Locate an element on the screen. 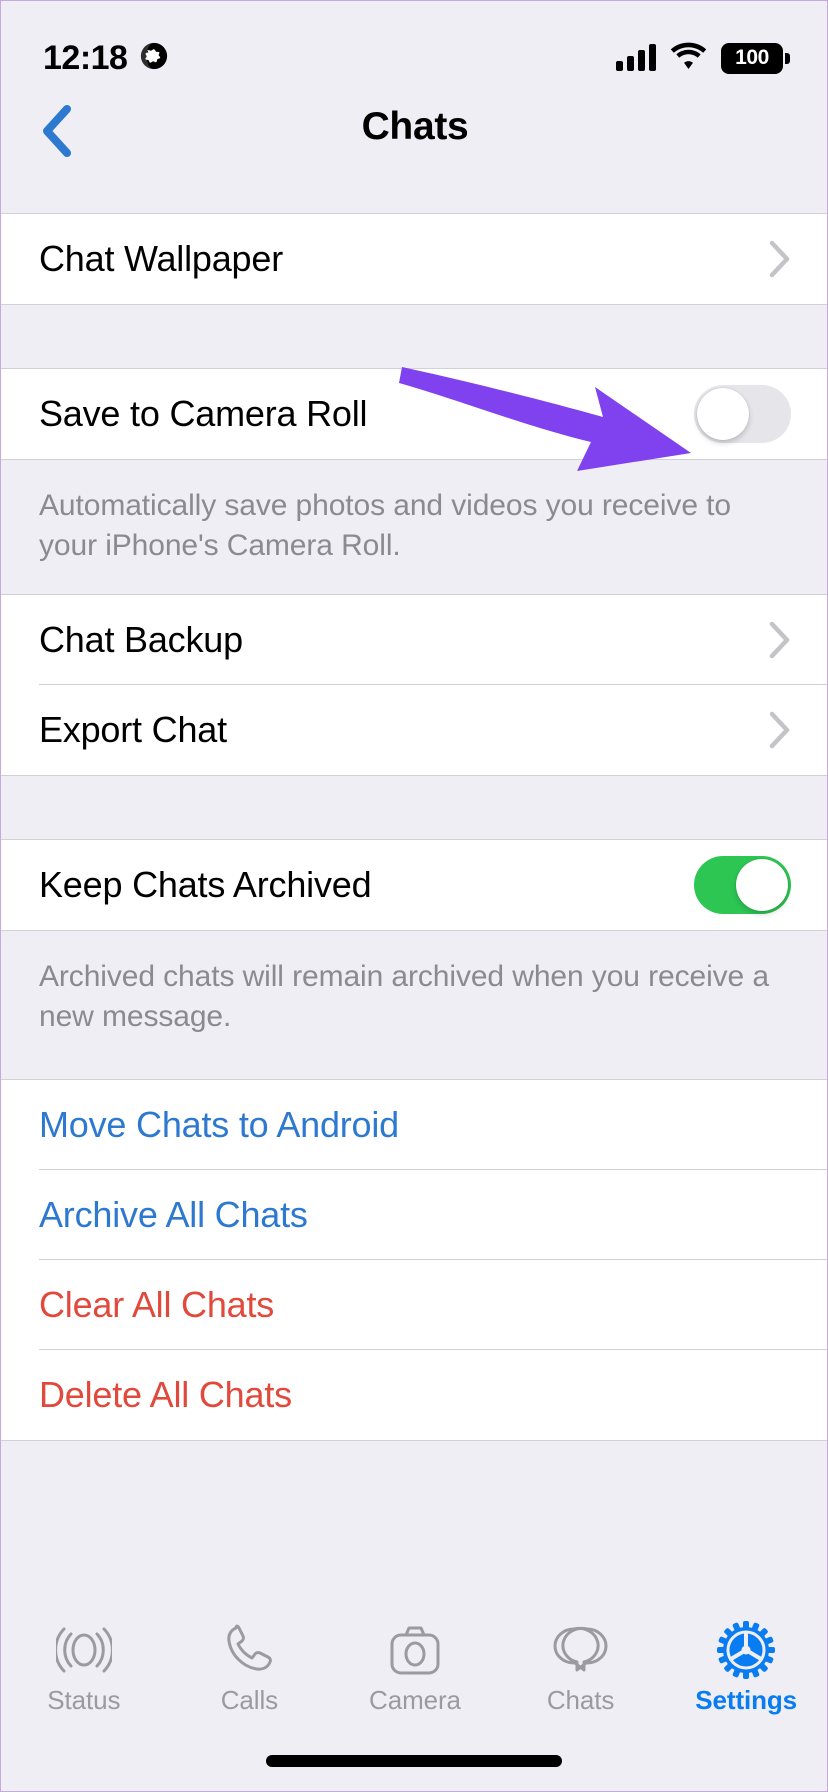 Image resolution: width=828 pixels, height=1792 pixels. row-label: Delete All Chats is located at coordinates (165, 1394).